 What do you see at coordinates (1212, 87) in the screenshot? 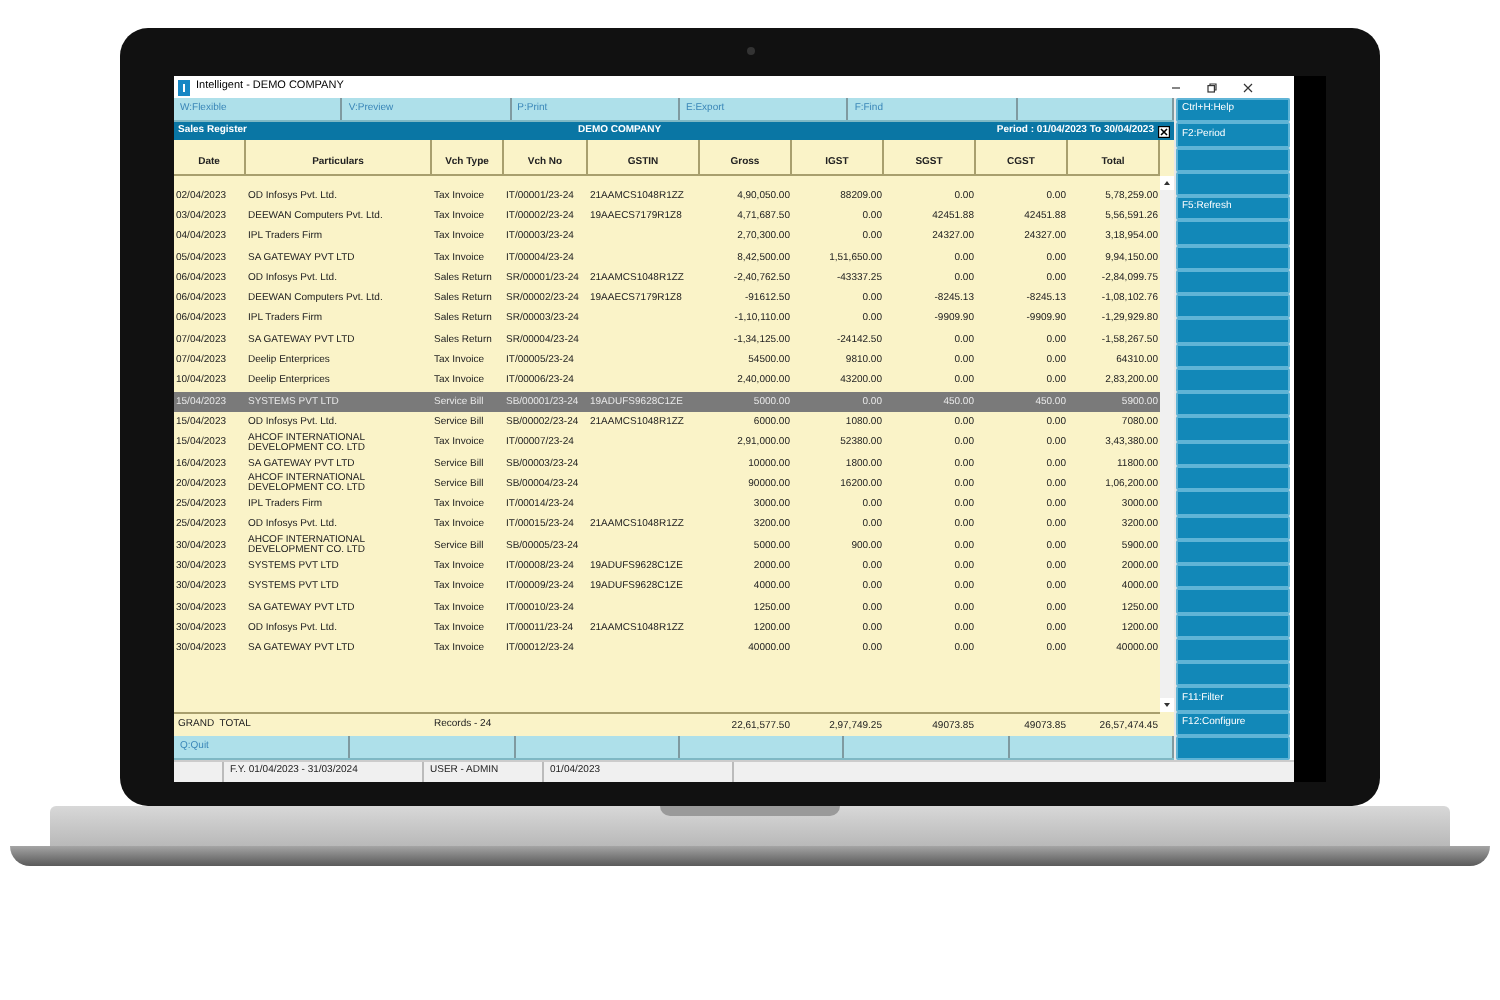
I see `restore-icon` at bounding box center [1212, 87].